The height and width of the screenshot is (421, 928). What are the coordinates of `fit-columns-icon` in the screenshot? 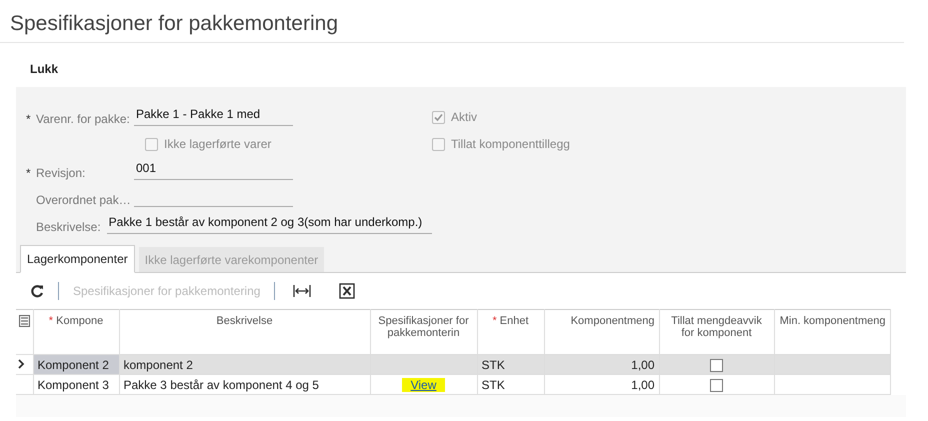 It's located at (302, 291).